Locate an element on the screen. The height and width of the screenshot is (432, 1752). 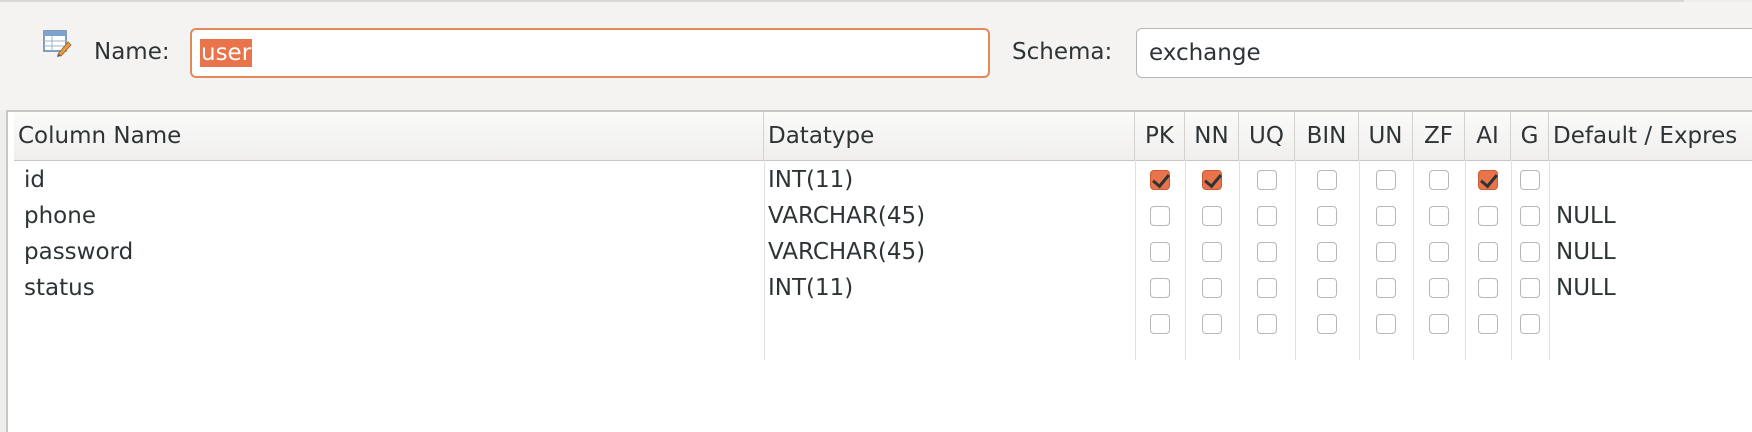
header-zf: ZF is located at coordinates (1439, 136).